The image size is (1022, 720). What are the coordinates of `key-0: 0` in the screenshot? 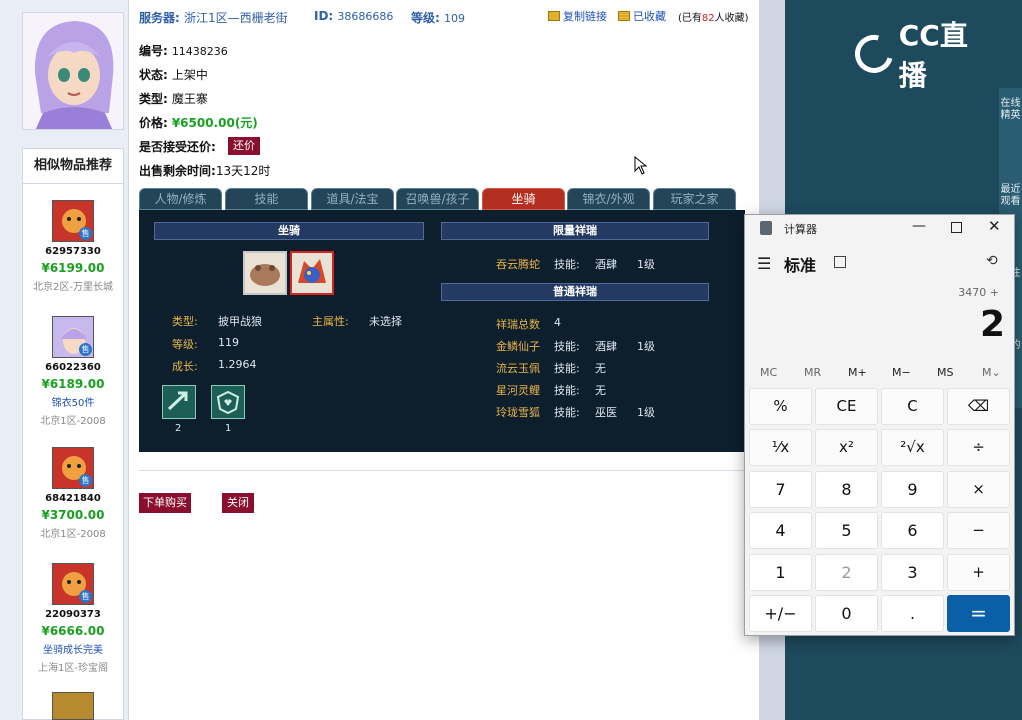 It's located at (846, 613).